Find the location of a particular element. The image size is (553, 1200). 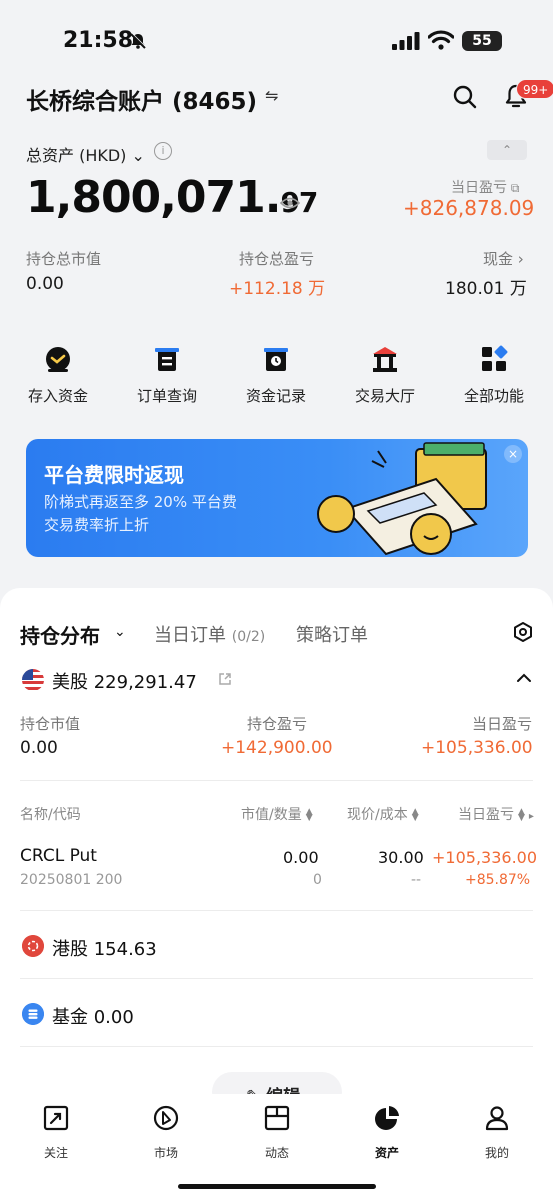

feed-icon is located at coordinates (277, 1118).